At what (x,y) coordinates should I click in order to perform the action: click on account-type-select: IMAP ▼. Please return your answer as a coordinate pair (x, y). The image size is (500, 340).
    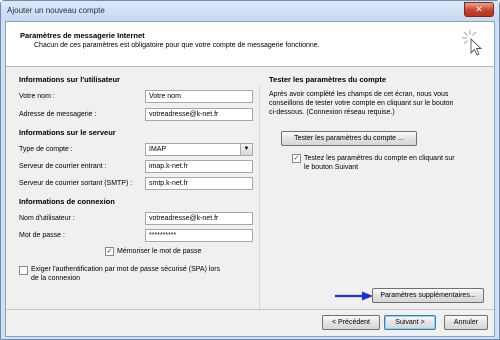
    Looking at the image, I should click on (199, 149).